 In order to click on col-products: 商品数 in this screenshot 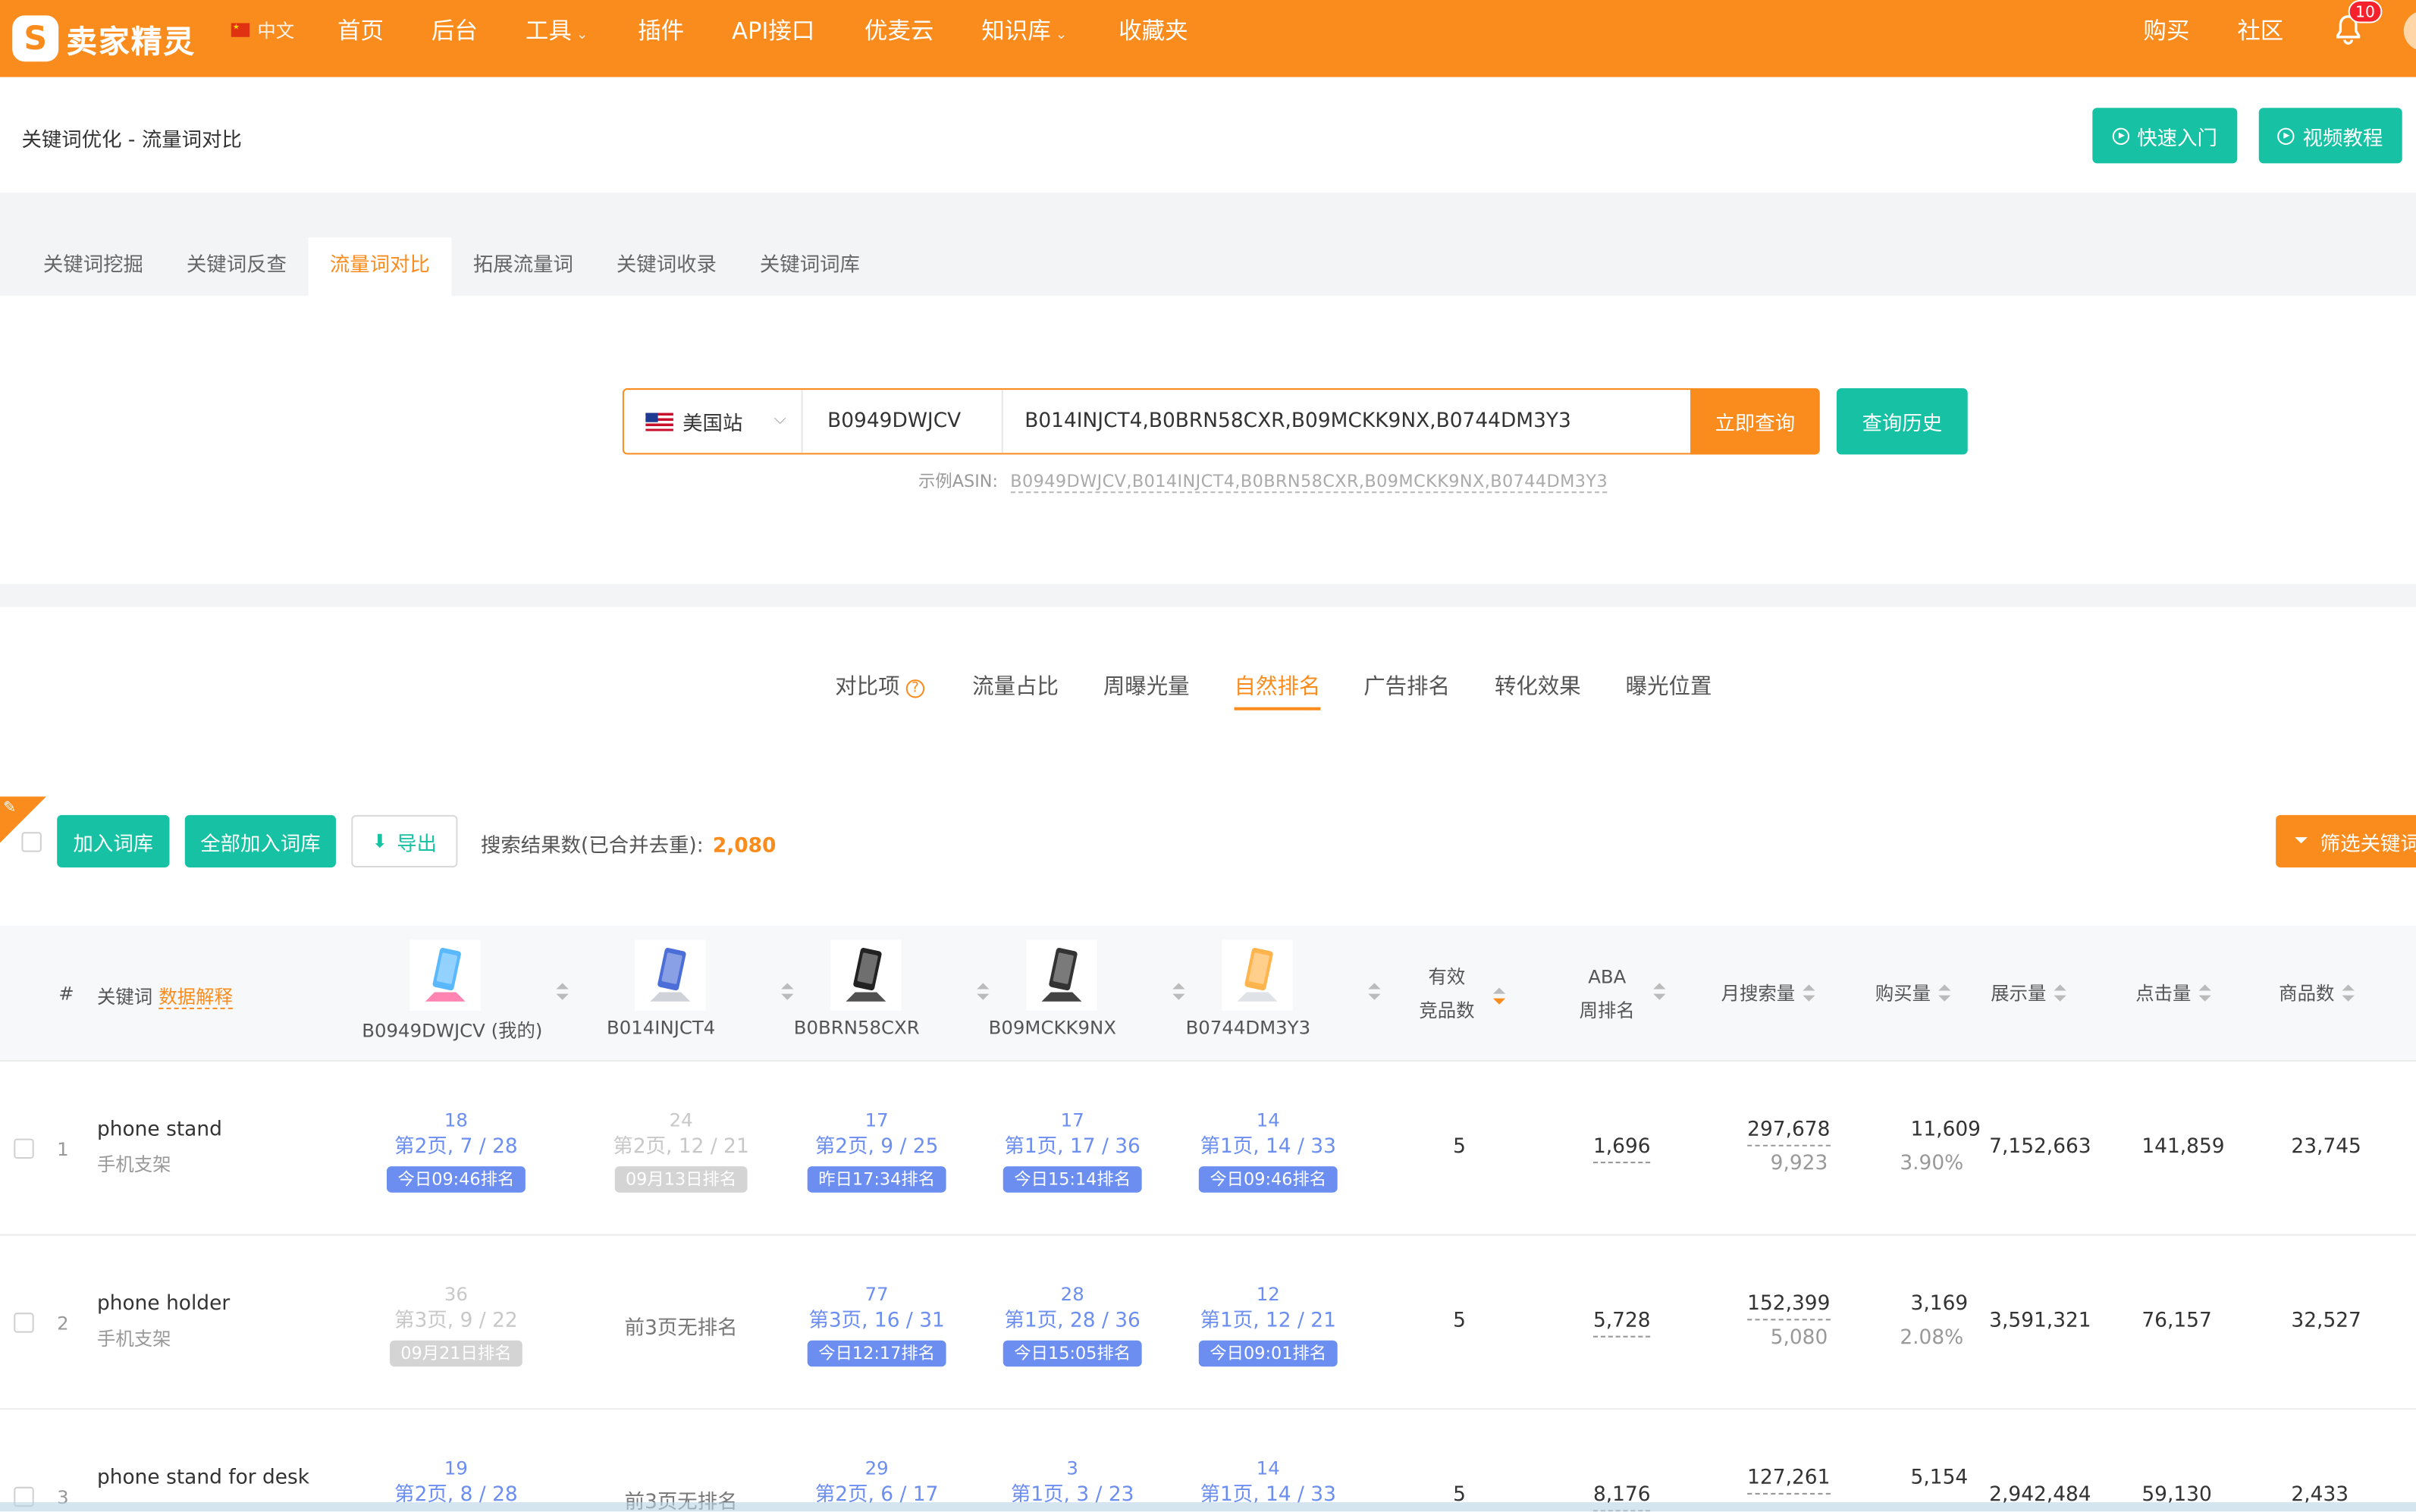, I will do `click(2317, 993)`.